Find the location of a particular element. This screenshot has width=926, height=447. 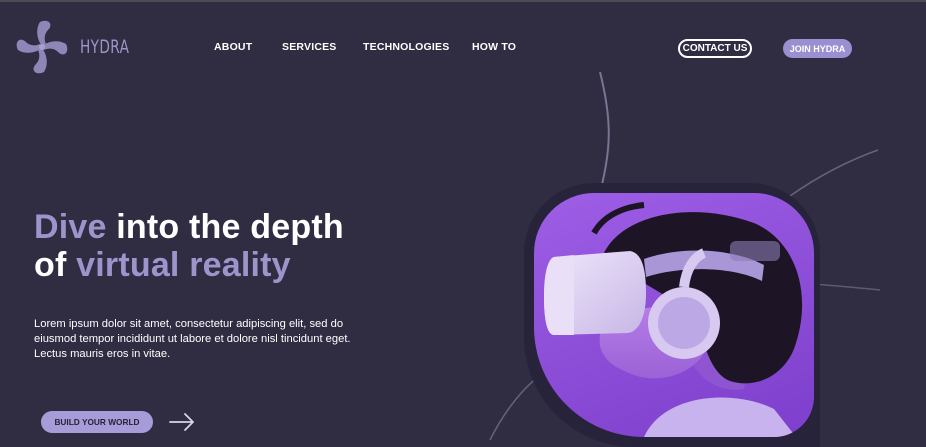

hydra-swirl-logo-icon is located at coordinates (42, 47).